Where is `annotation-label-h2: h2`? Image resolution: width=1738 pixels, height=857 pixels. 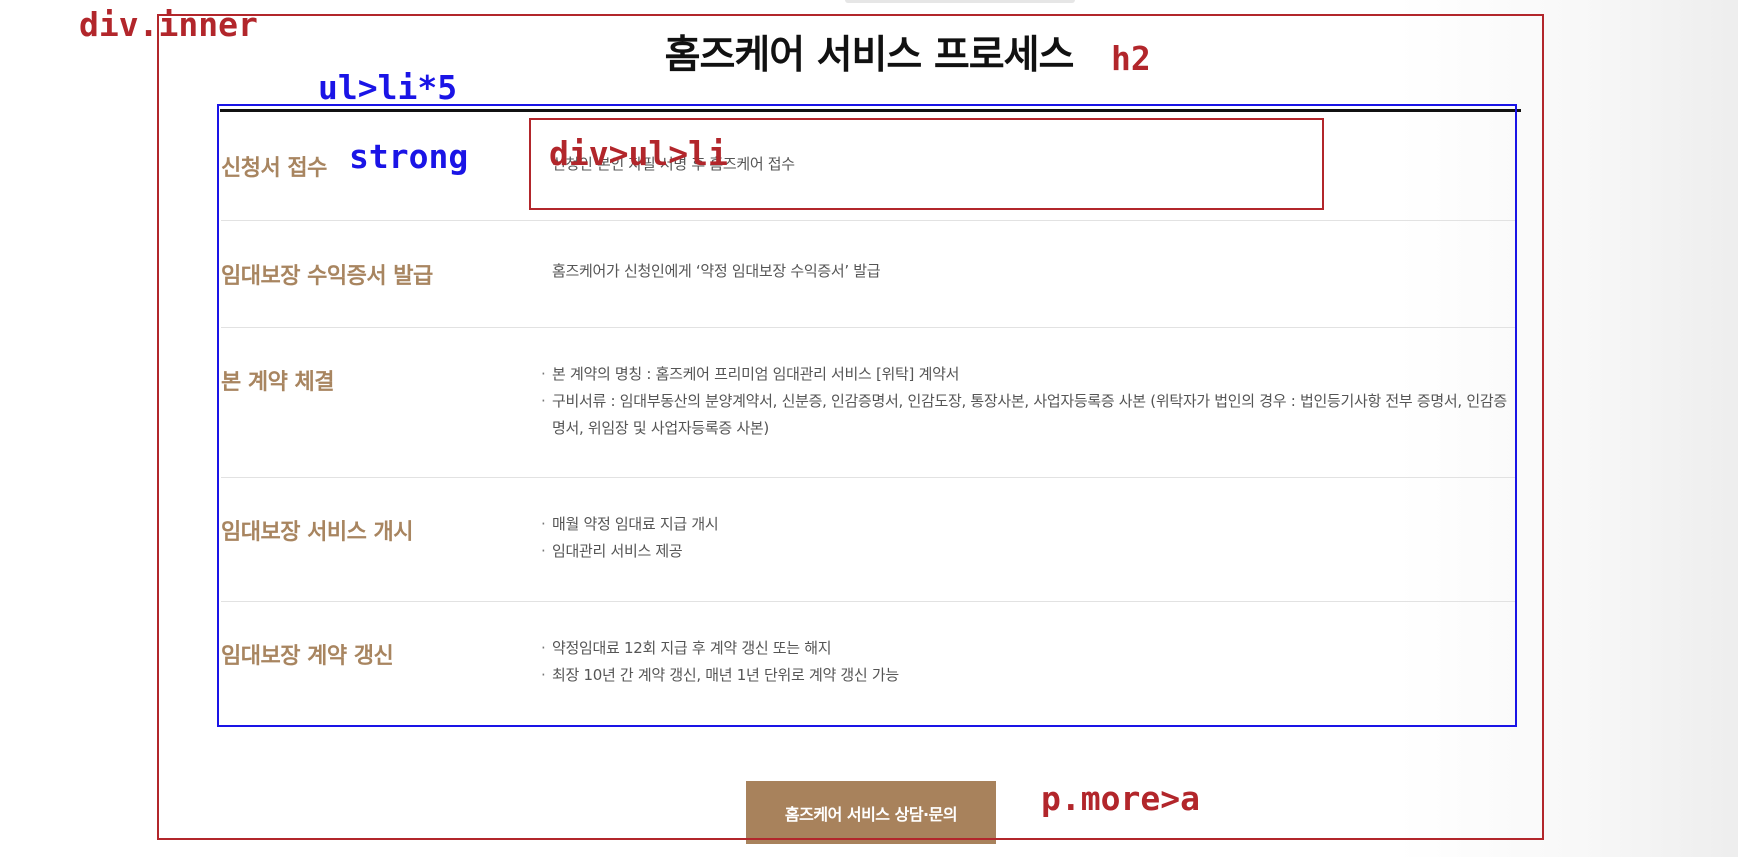 annotation-label-h2: h2 is located at coordinates (1131, 58).